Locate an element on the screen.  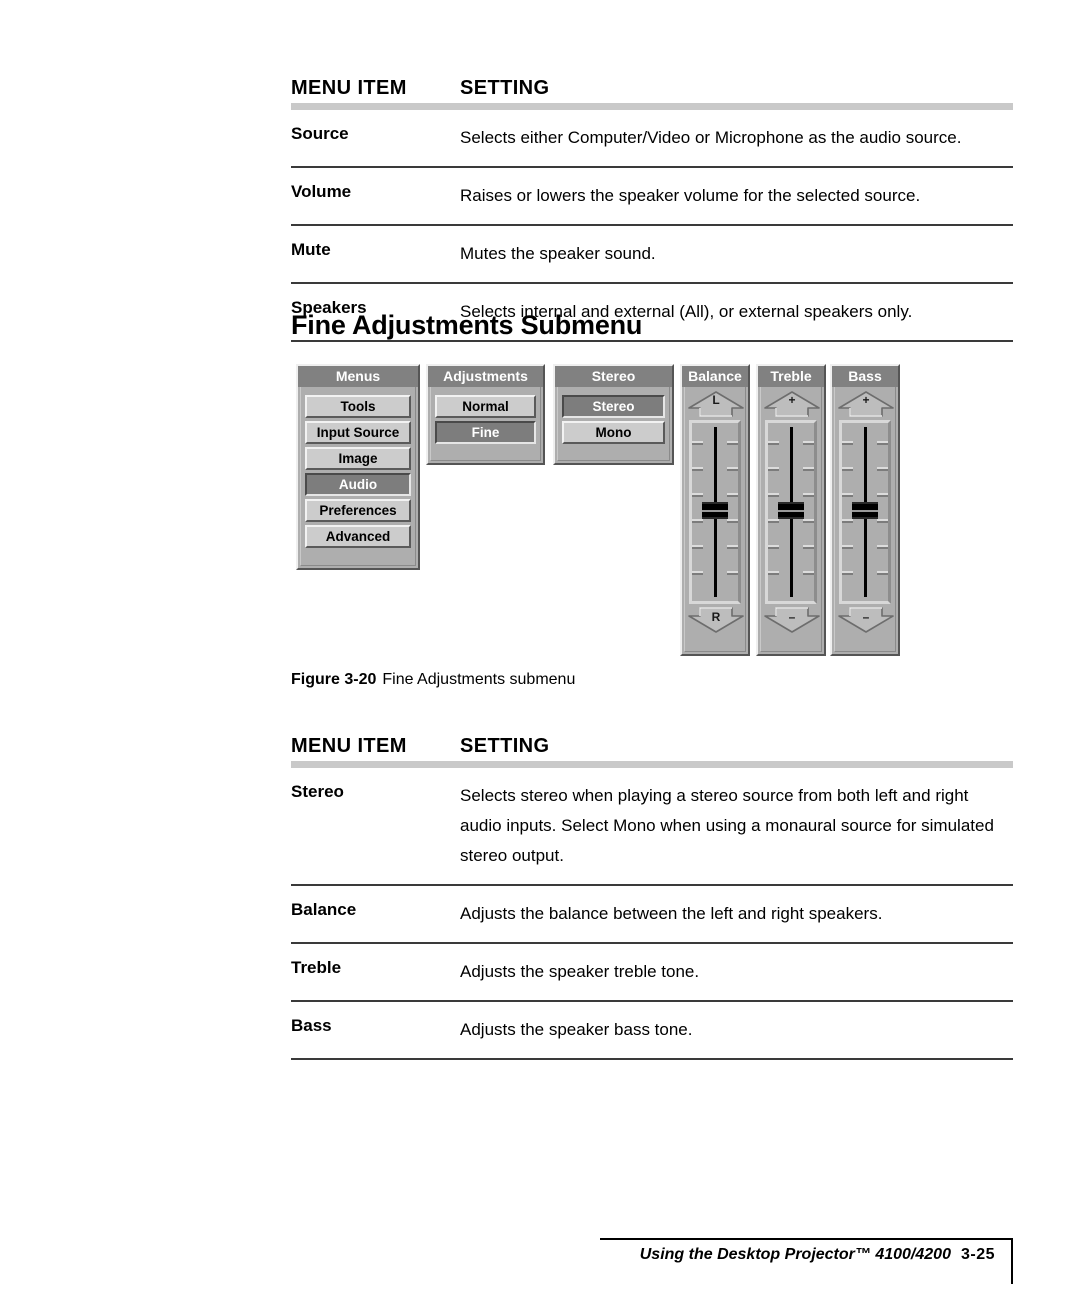
column-header-menu-item: MENU ITEM is located at coordinates (349, 88).